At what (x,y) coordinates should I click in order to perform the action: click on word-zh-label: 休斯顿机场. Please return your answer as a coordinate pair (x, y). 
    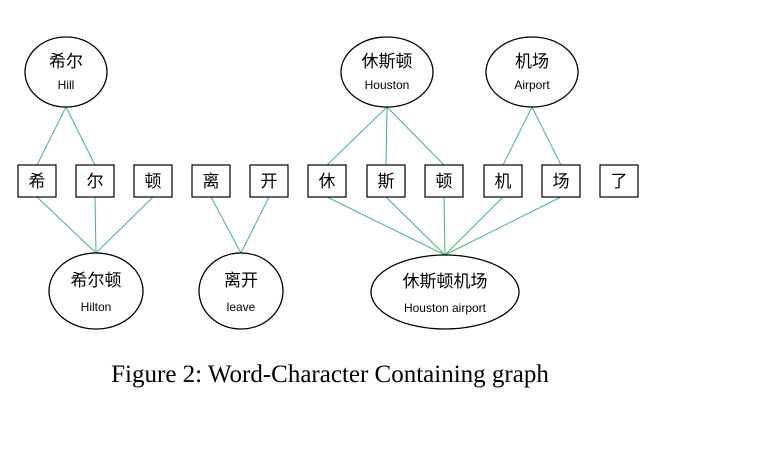
    Looking at the image, I should click on (445, 282).